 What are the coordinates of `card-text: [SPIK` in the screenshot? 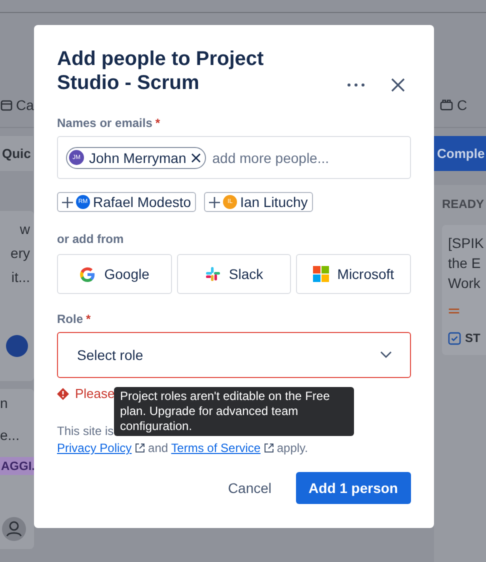 It's located at (466, 243).